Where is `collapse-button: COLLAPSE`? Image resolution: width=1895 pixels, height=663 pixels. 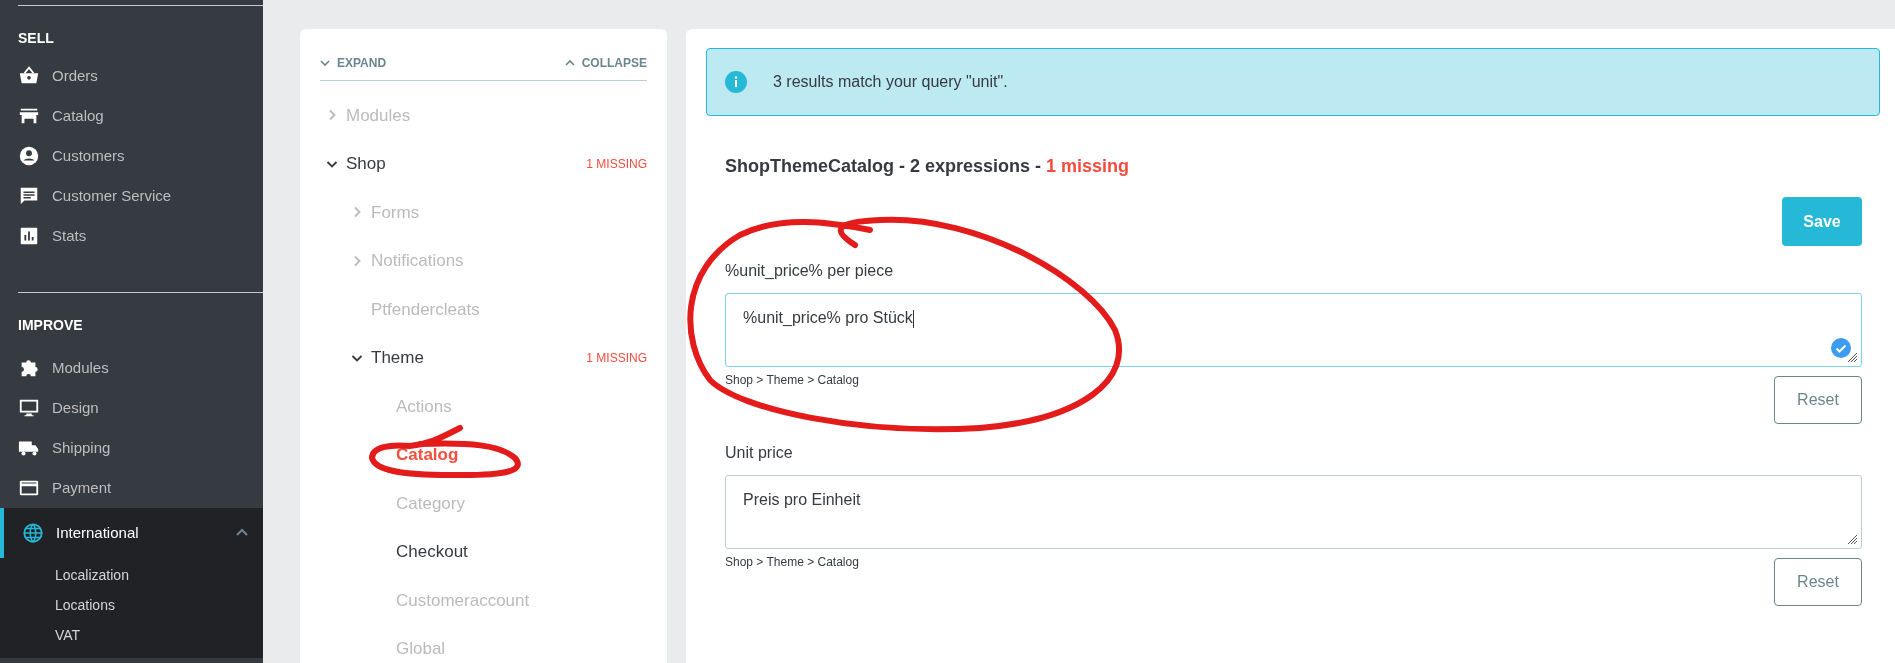 collapse-button: COLLAPSE is located at coordinates (605, 63).